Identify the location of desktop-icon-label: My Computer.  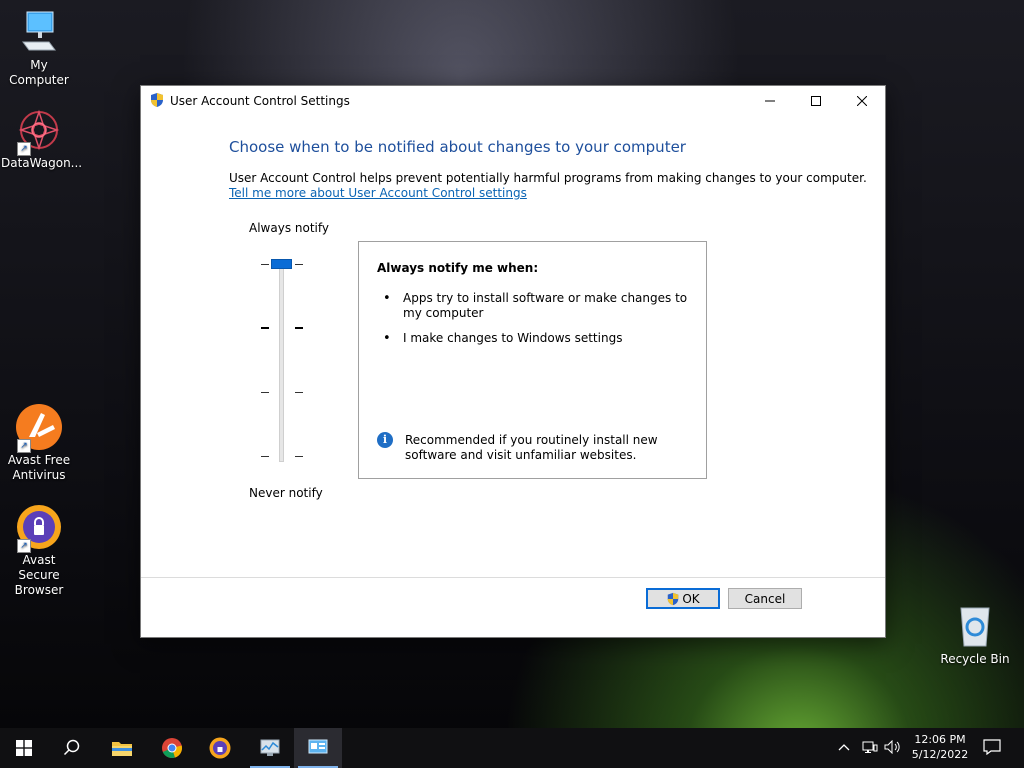
(39, 72).